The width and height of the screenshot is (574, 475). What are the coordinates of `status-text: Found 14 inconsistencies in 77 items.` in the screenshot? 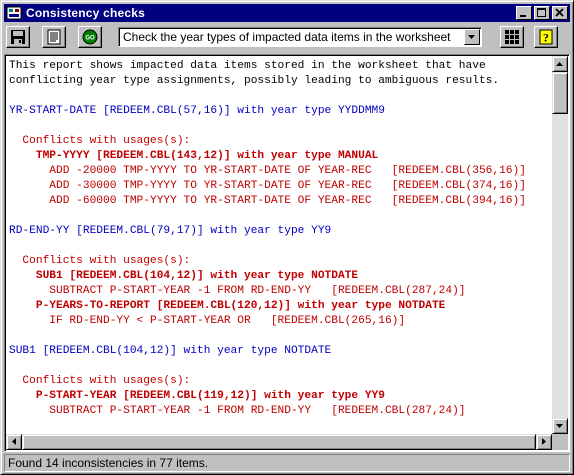 It's located at (108, 463).